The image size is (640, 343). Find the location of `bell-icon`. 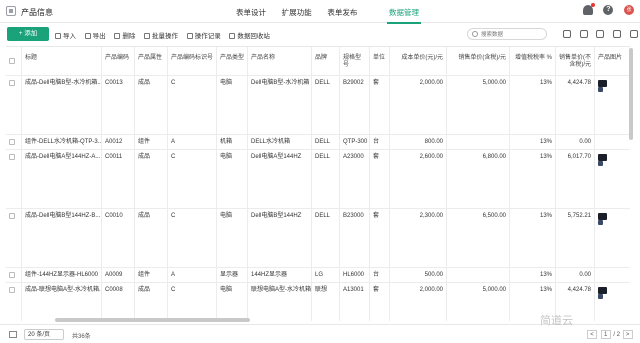

bell-icon is located at coordinates (588, 9).